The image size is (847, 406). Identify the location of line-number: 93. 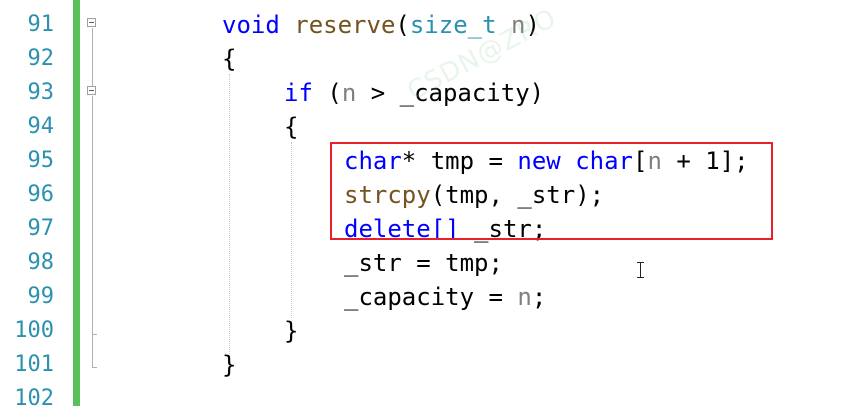
(41, 92).